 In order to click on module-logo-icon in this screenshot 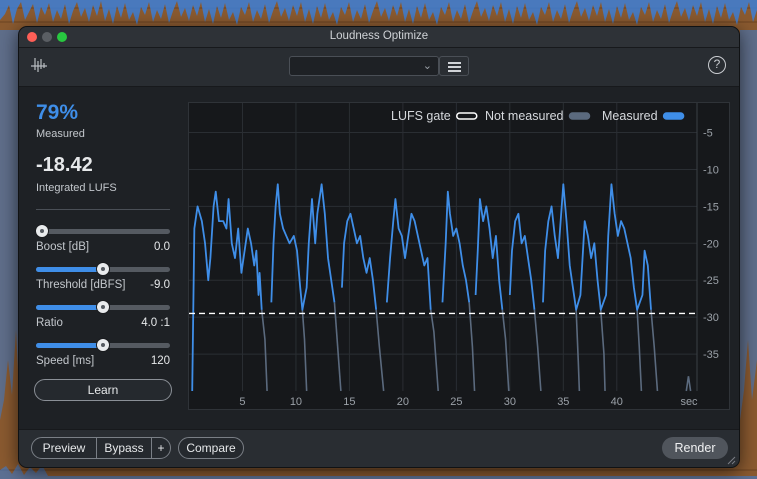, I will do `click(39, 65)`.